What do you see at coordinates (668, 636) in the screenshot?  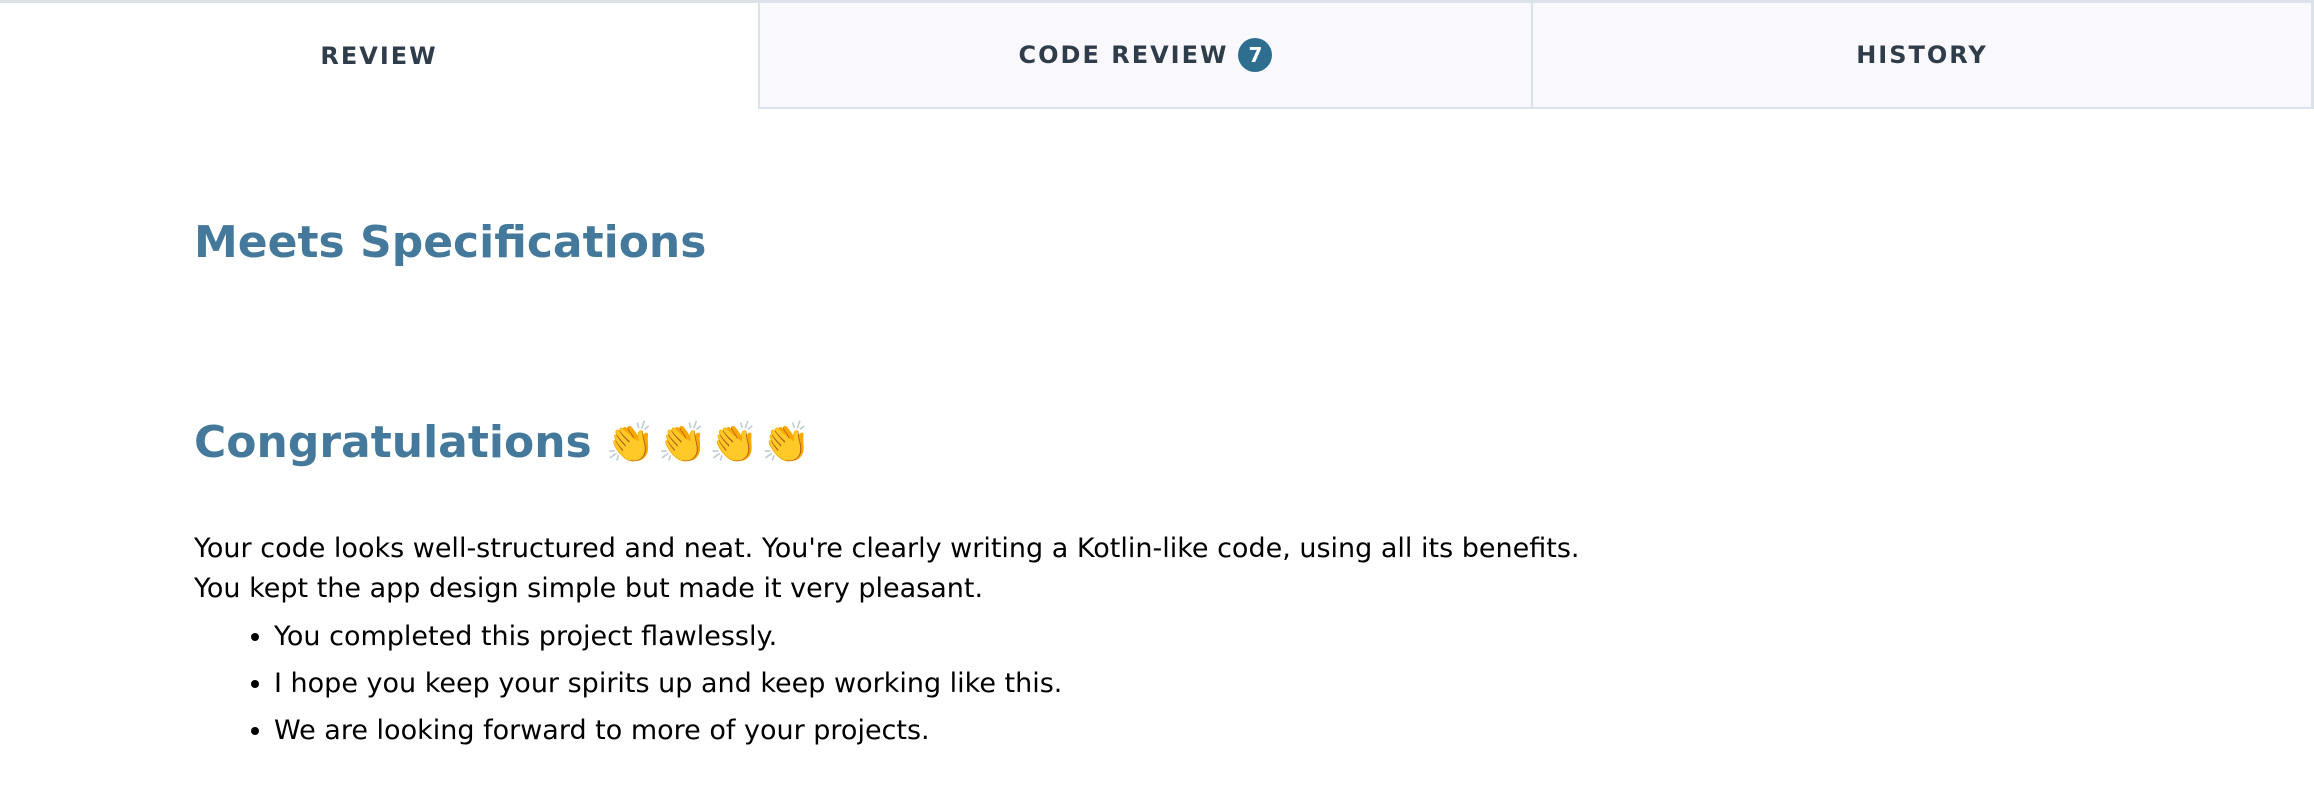 I see `list-item: You completed this project flawlessly.` at bounding box center [668, 636].